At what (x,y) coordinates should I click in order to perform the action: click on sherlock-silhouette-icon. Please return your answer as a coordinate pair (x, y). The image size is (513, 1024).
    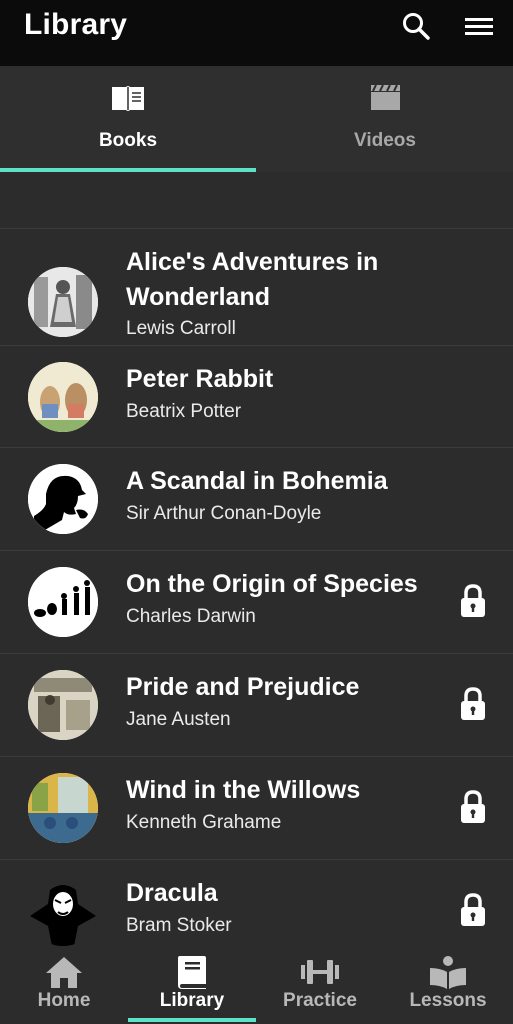
    Looking at the image, I should click on (63, 499).